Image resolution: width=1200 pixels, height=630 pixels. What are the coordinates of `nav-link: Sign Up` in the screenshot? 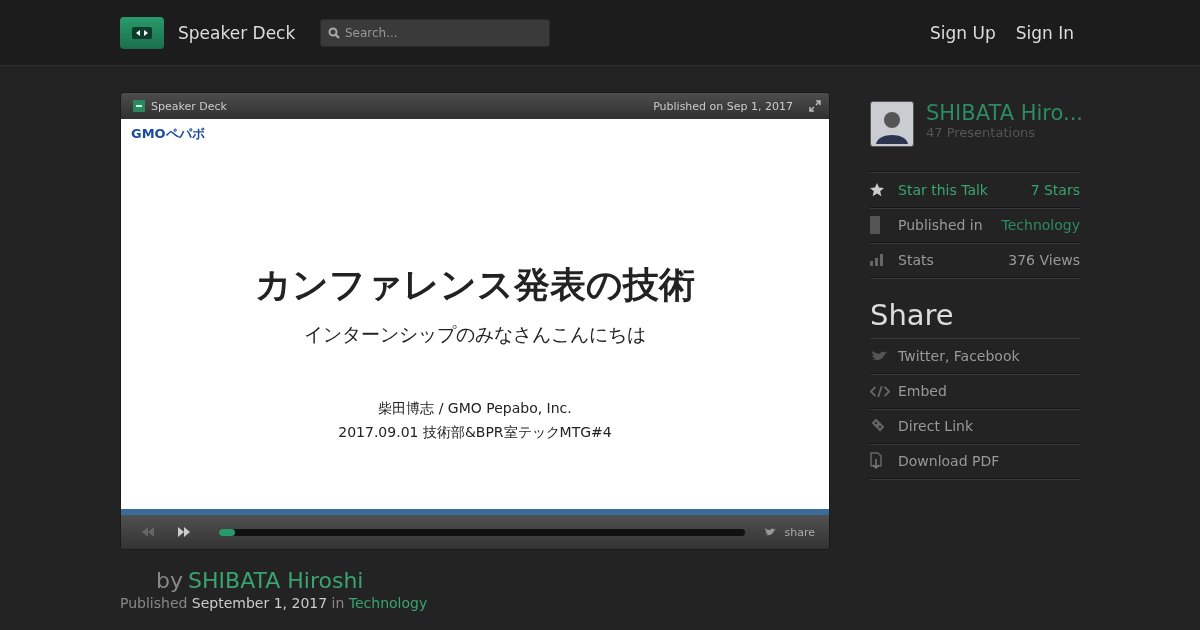 It's located at (963, 32).